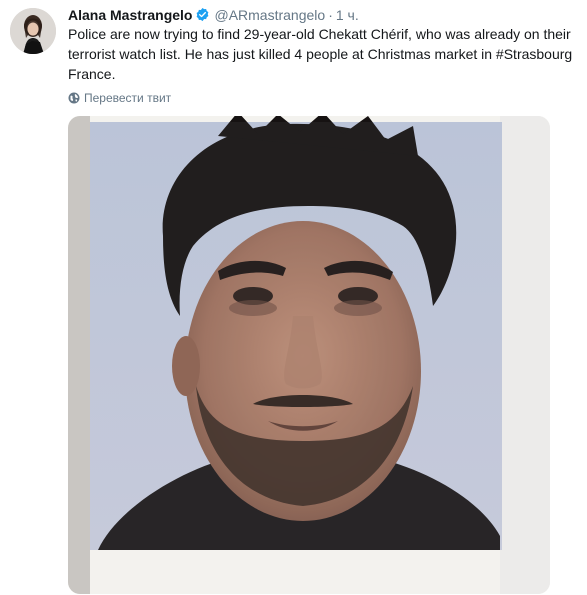  I want to click on author-handle: @ARmastrangelo, so click(269, 15).